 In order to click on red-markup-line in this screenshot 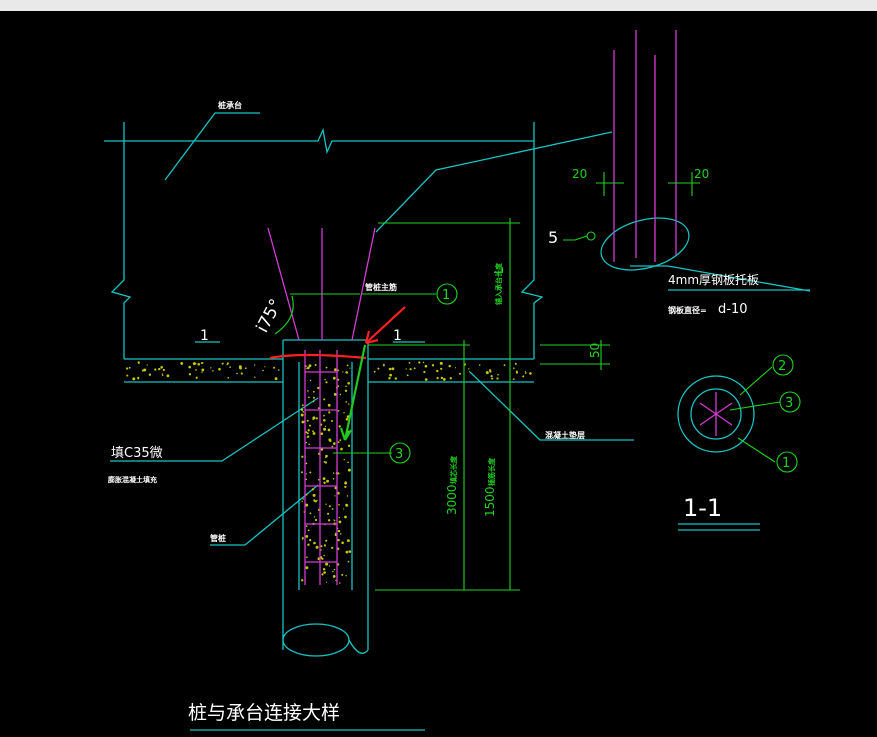, I will do `click(318, 356)`.